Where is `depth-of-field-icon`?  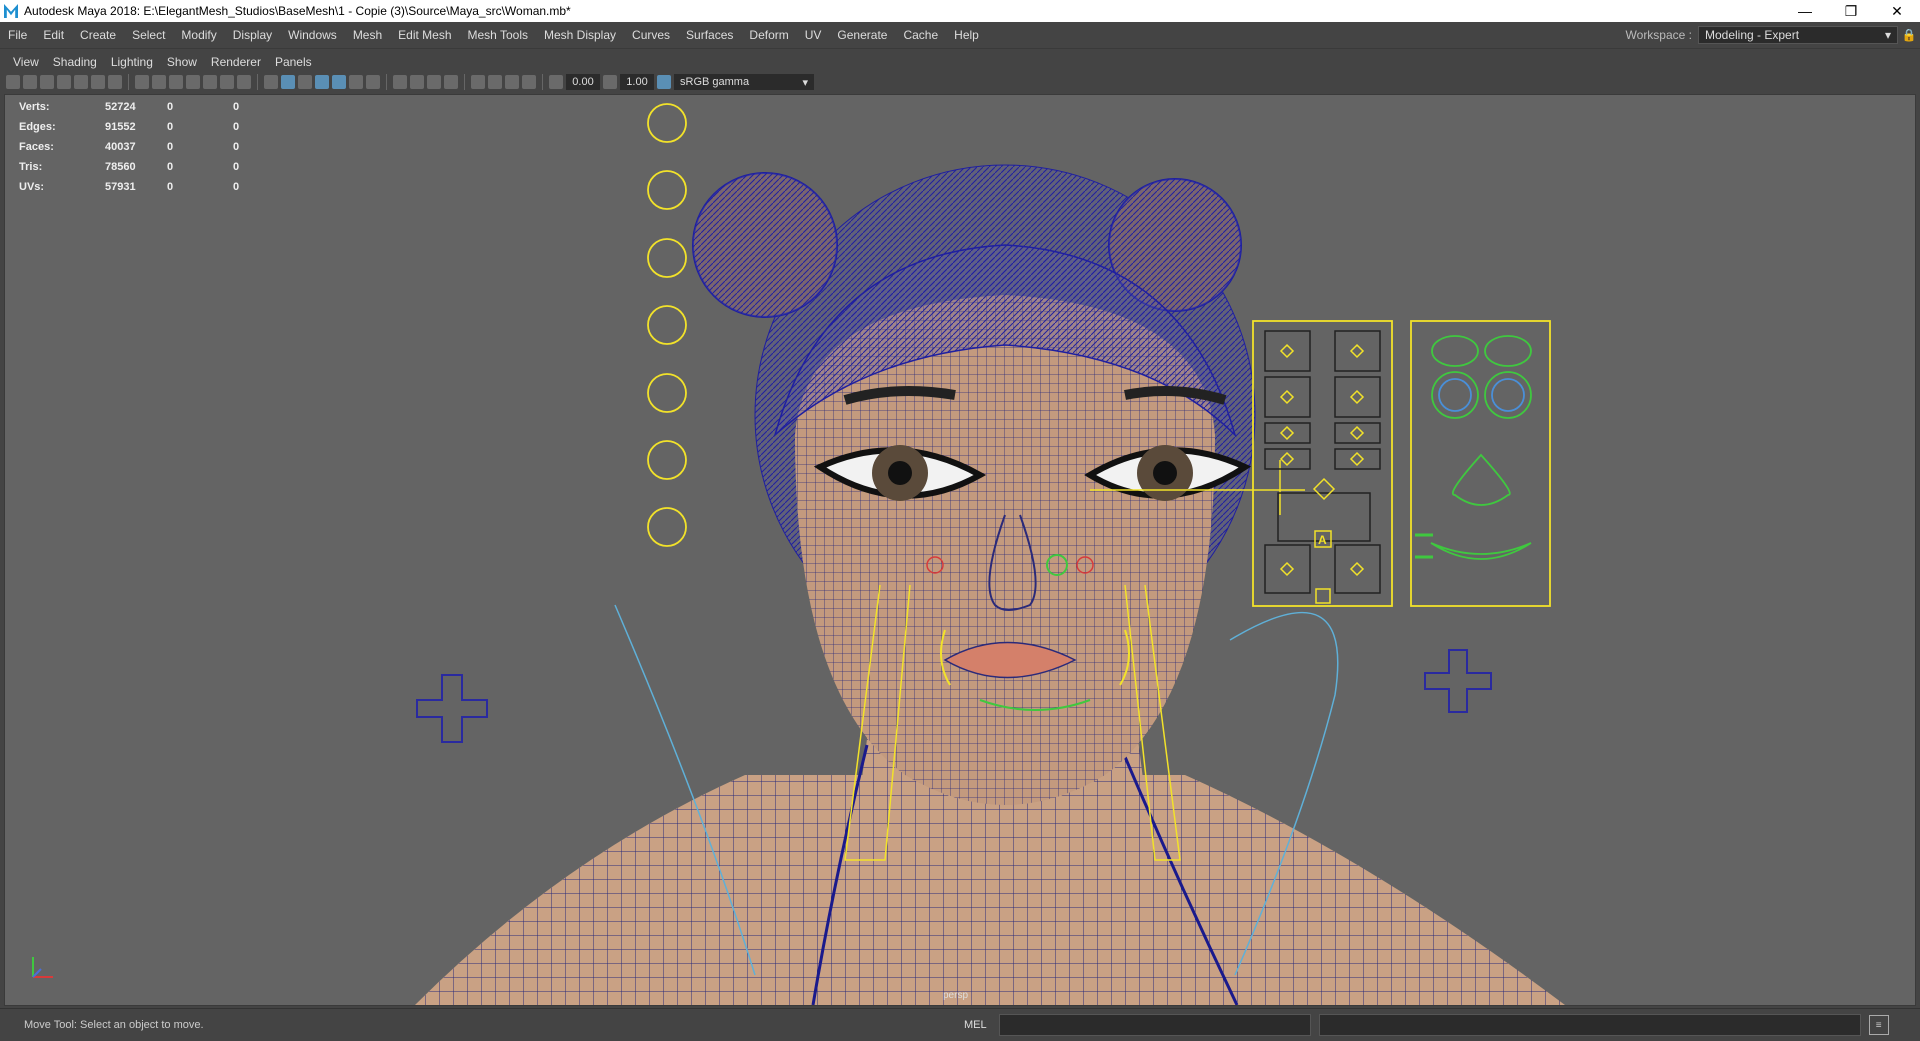
depth-of-field-icon is located at coordinates (451, 82).